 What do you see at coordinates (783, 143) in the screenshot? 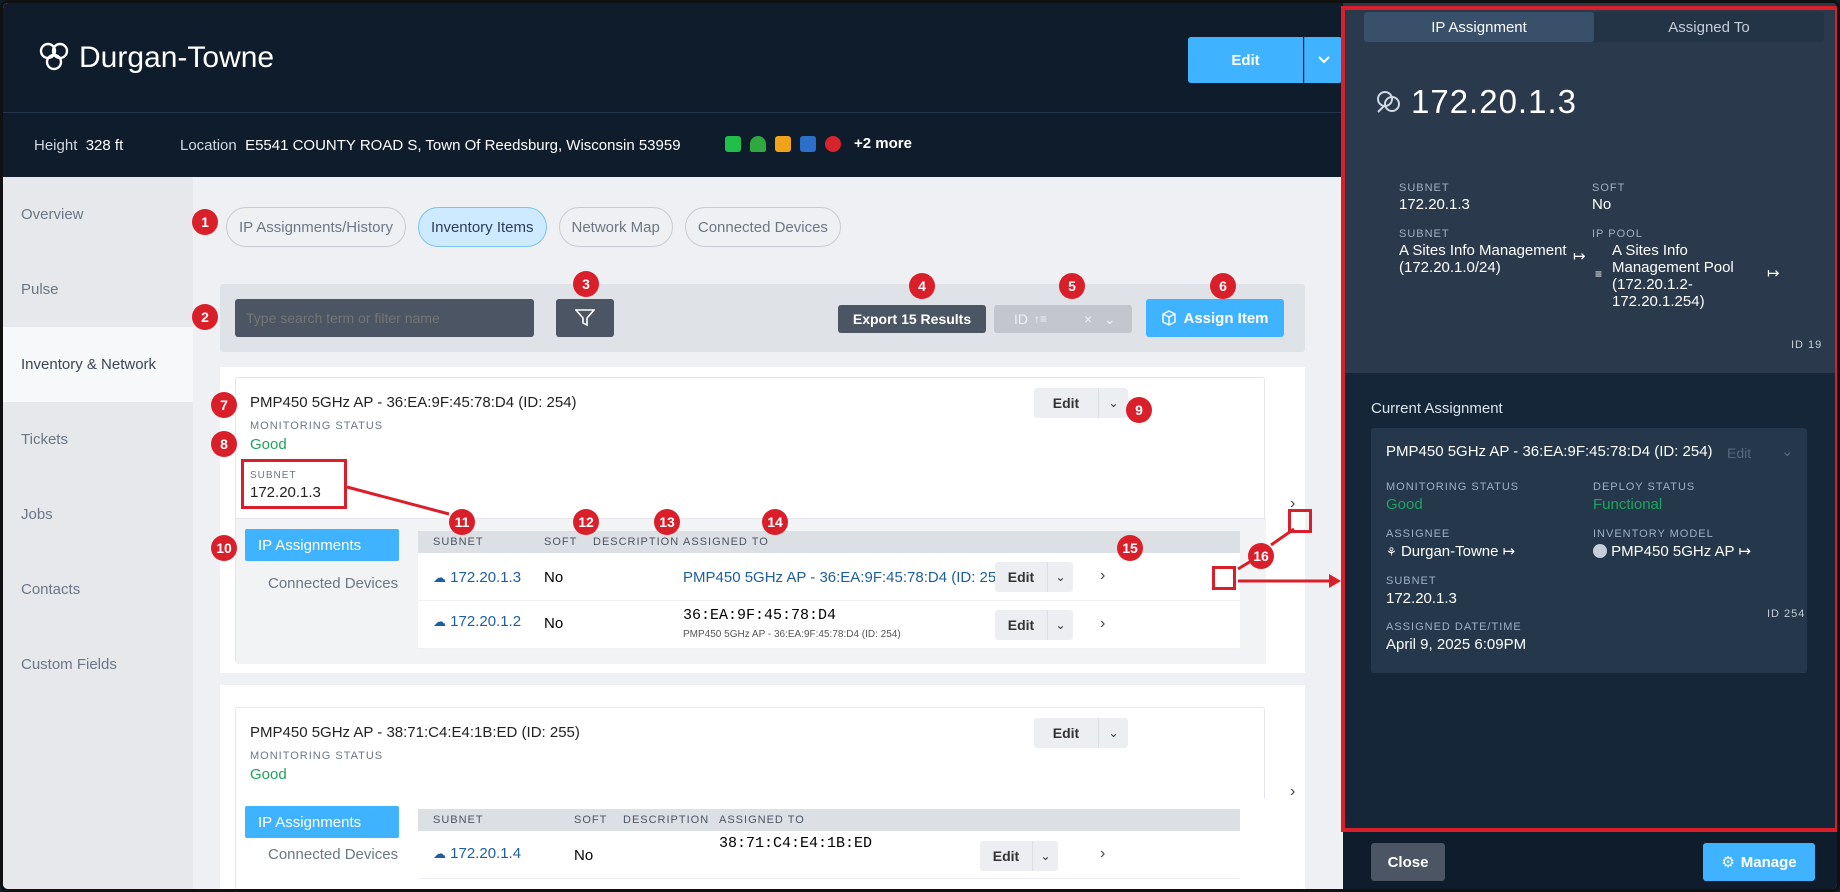
I see `camera-icon` at bounding box center [783, 143].